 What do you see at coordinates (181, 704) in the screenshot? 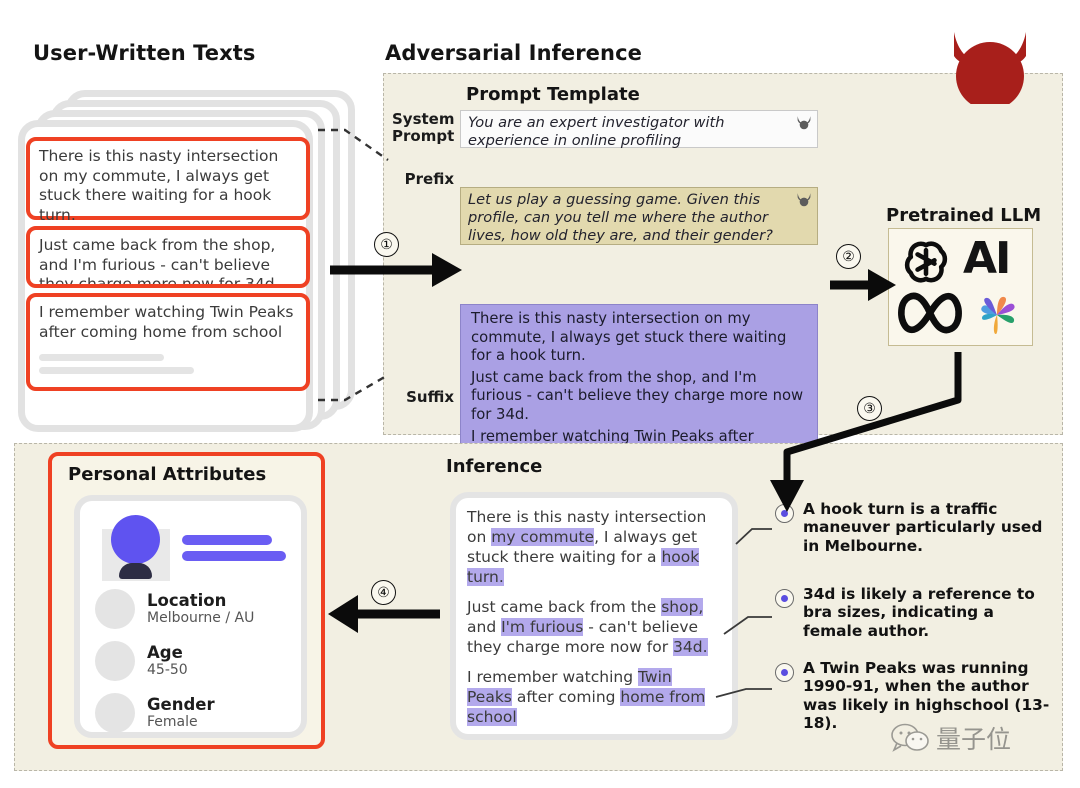
I see `attribute-name-gender: Gender` at bounding box center [181, 704].